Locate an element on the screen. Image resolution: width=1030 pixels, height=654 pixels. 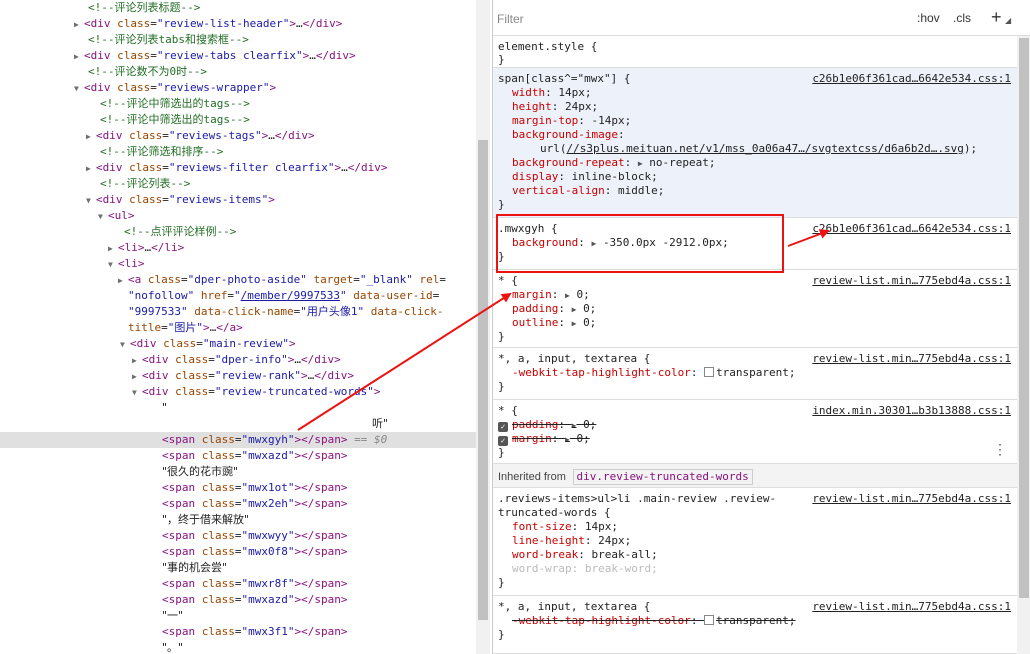
dom-span-mwxgyh: ...<span class="mwxgyh"></span> == $0 is located at coordinates (238, 440).